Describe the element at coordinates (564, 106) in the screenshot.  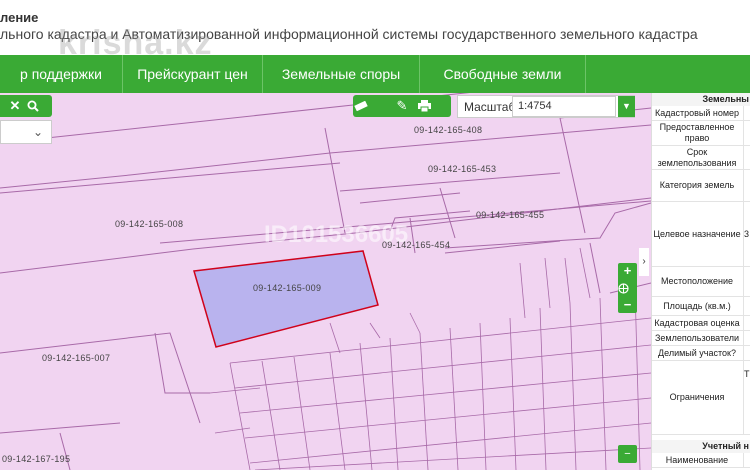
I see `scale-input: 1:4754` at that location.